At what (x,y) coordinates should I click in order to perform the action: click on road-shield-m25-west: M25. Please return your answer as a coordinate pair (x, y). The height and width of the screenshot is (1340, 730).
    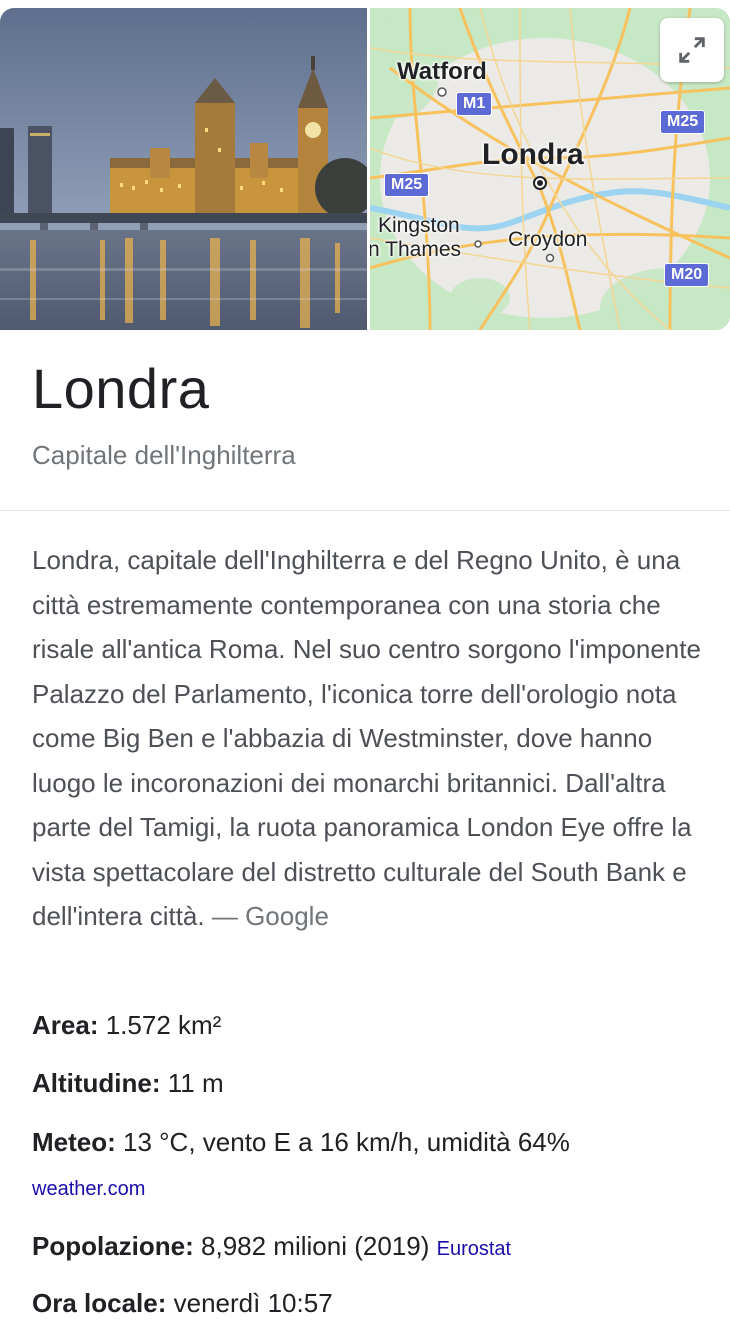
    Looking at the image, I should click on (407, 185).